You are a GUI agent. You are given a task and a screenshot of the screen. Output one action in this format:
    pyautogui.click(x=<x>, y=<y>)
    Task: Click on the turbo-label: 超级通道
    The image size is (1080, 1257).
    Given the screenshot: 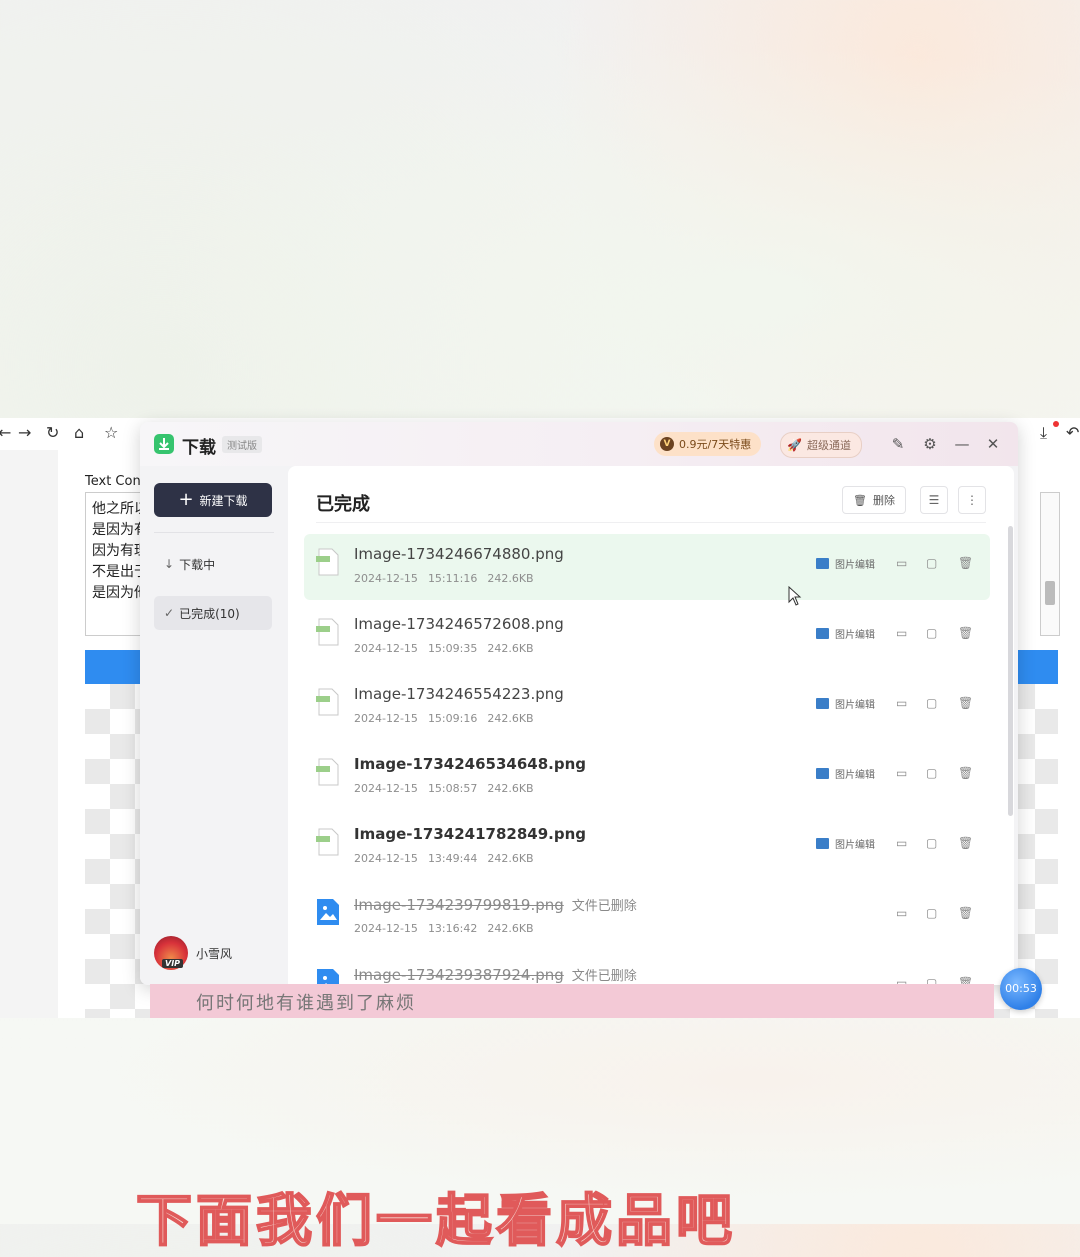 What is the action you would take?
    pyautogui.click(x=828, y=445)
    